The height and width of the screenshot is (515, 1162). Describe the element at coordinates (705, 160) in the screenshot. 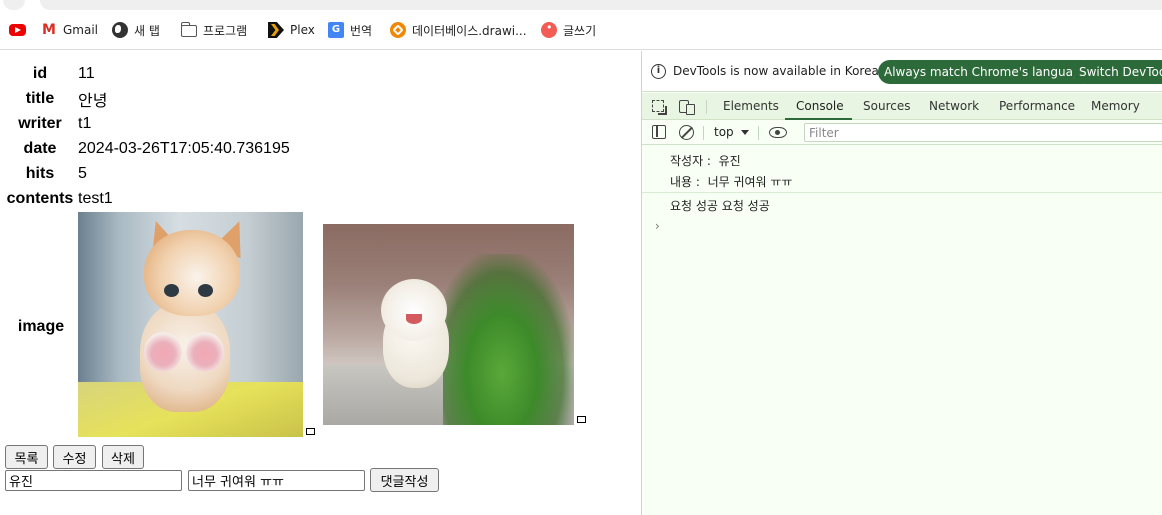

I see `console-log-line: 작성자 : 유진` at that location.